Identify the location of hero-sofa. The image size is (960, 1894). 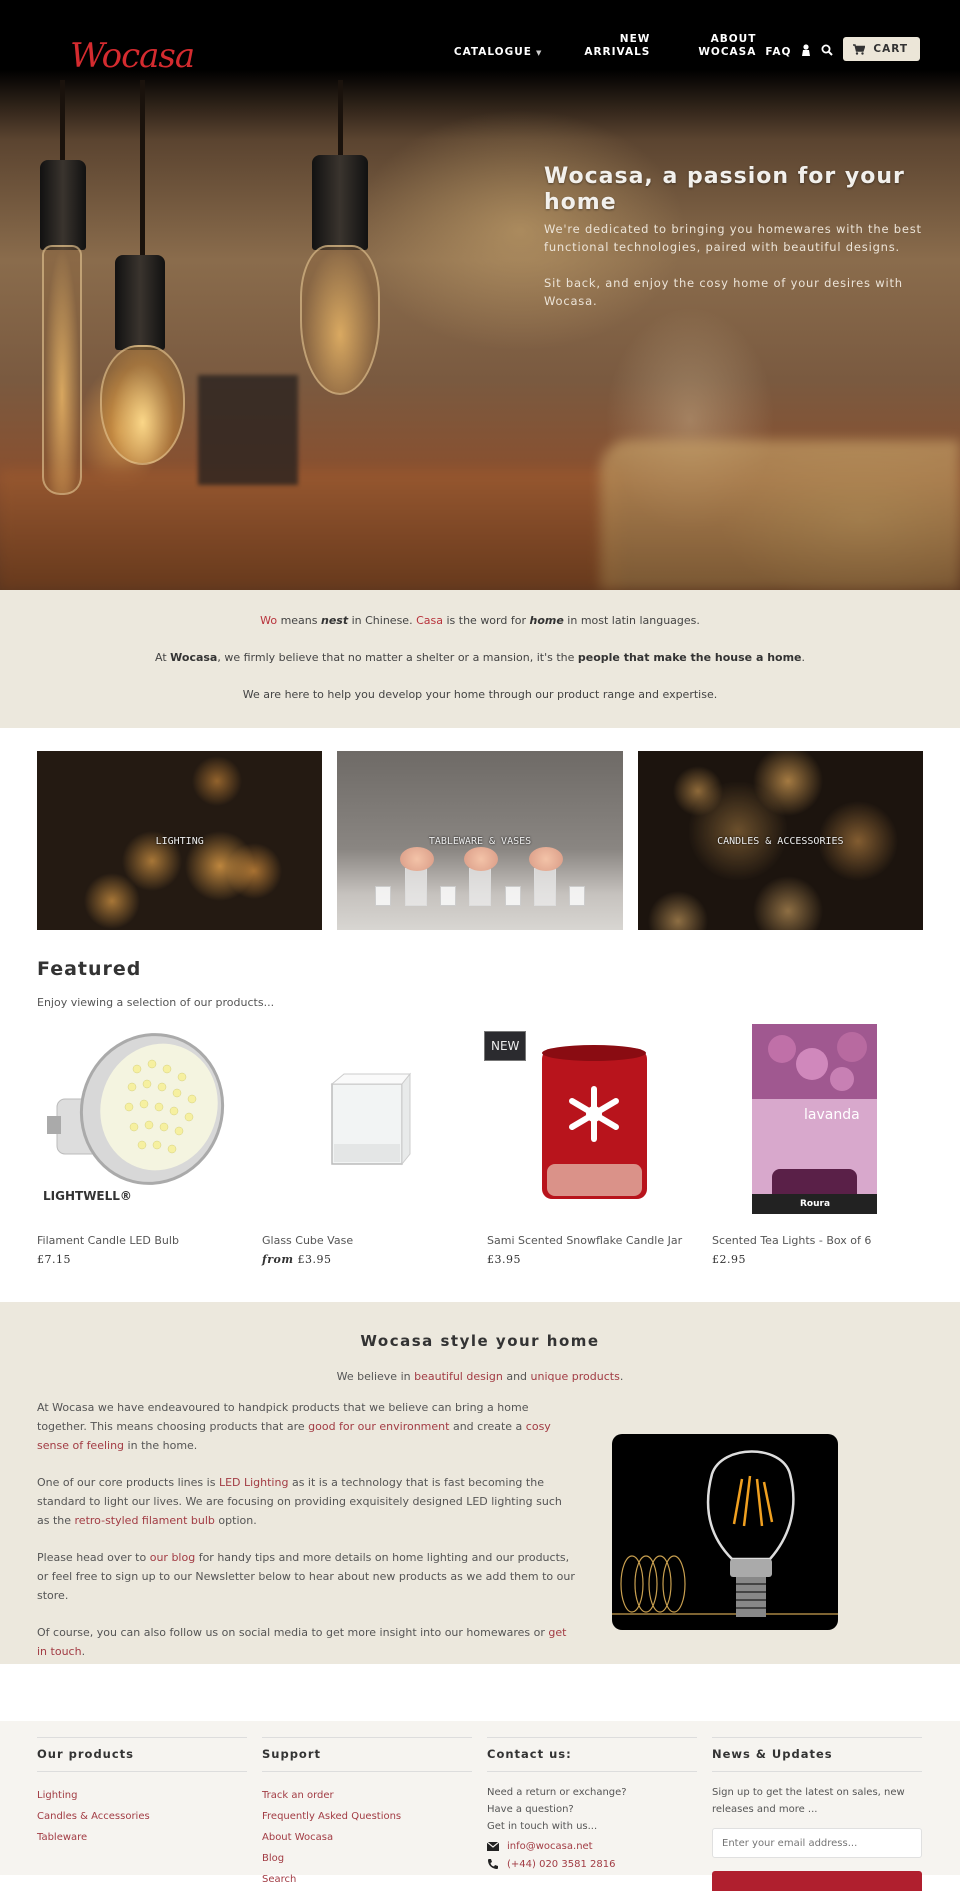
(780, 515).